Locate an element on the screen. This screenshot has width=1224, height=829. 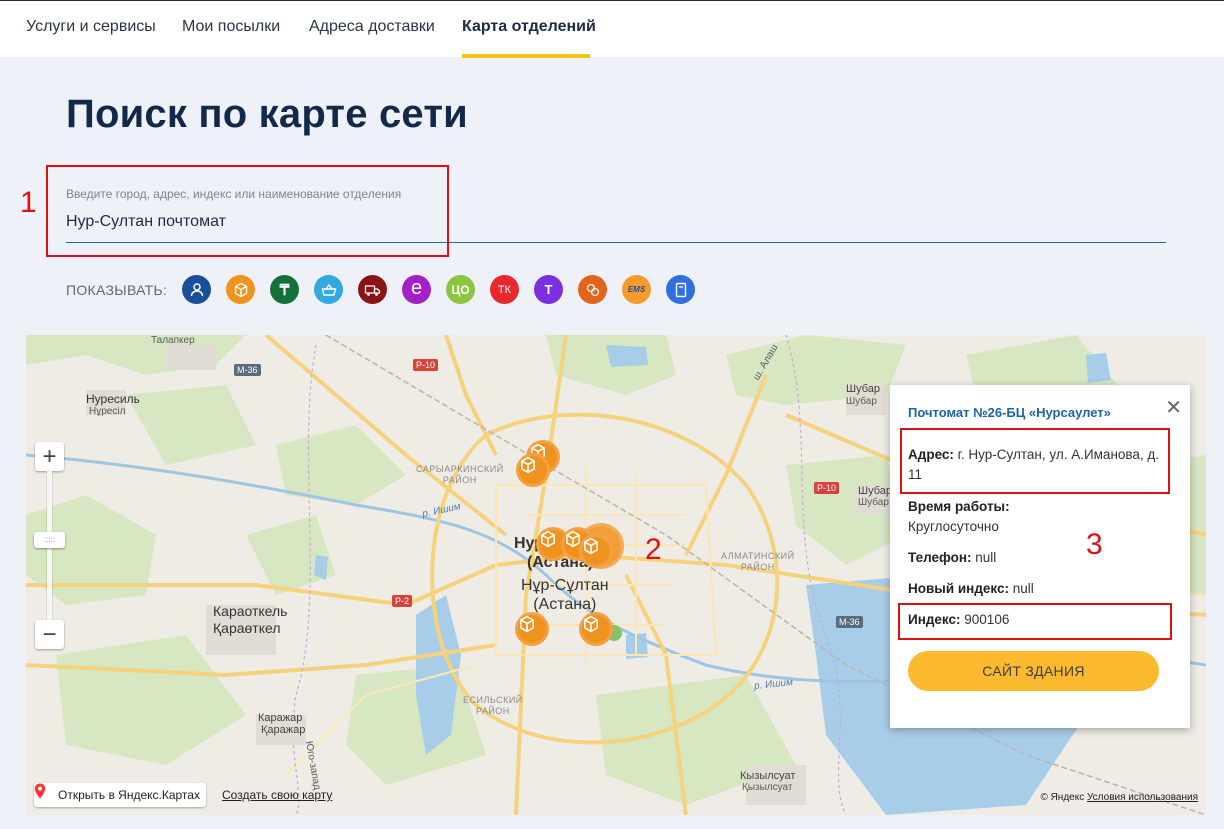
annotation-number-1: 1 is located at coordinates (28, 202).